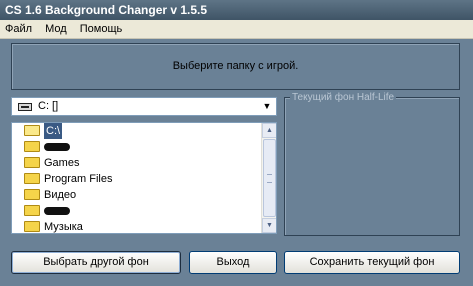 This screenshot has width=473, height=286. What do you see at coordinates (18, 29) in the screenshot?
I see `menu-file: Файл` at bounding box center [18, 29].